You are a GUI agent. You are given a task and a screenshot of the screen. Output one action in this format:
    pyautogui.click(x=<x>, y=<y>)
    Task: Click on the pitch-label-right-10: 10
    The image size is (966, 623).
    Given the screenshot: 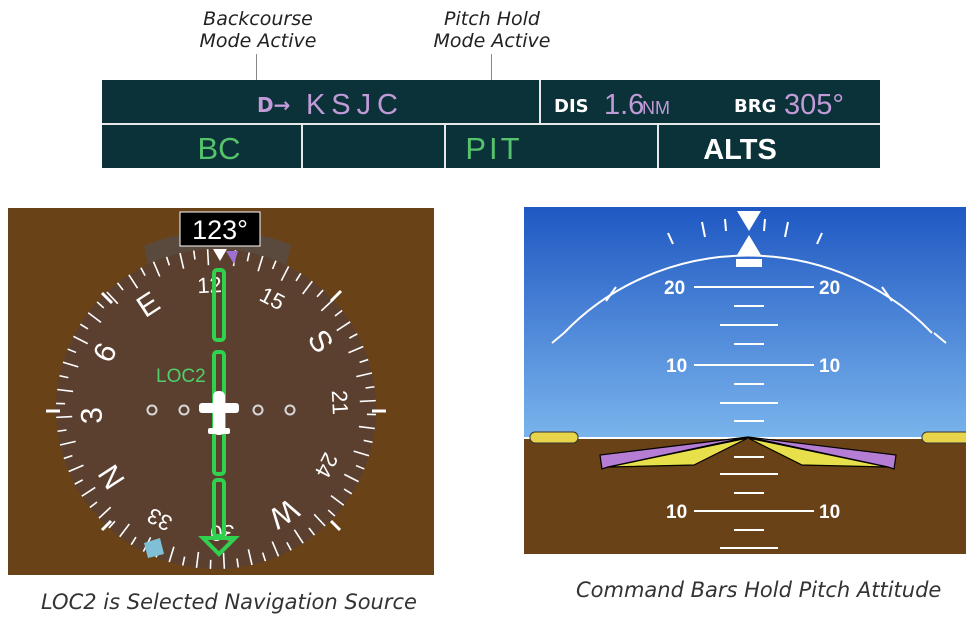 What is the action you would take?
    pyautogui.click(x=829, y=366)
    